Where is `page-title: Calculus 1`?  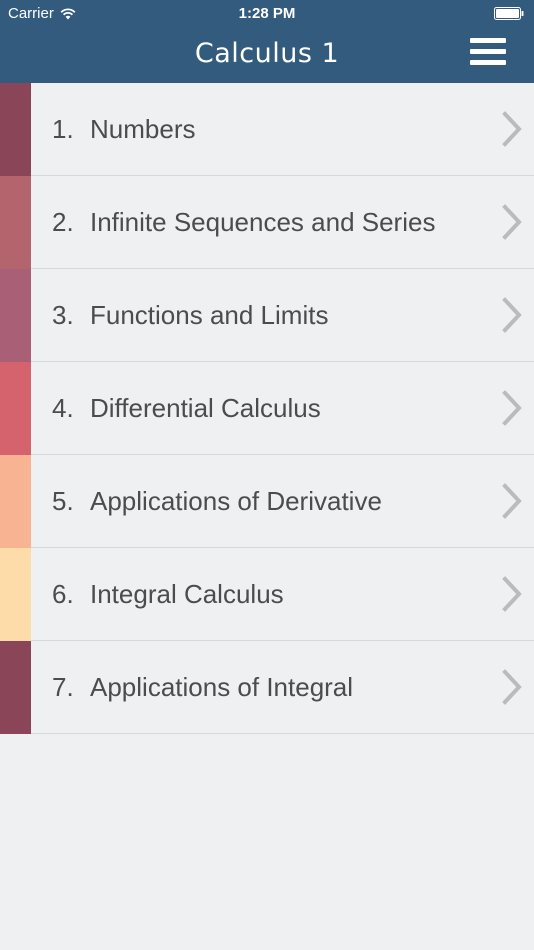 page-title: Calculus 1 is located at coordinates (267, 53).